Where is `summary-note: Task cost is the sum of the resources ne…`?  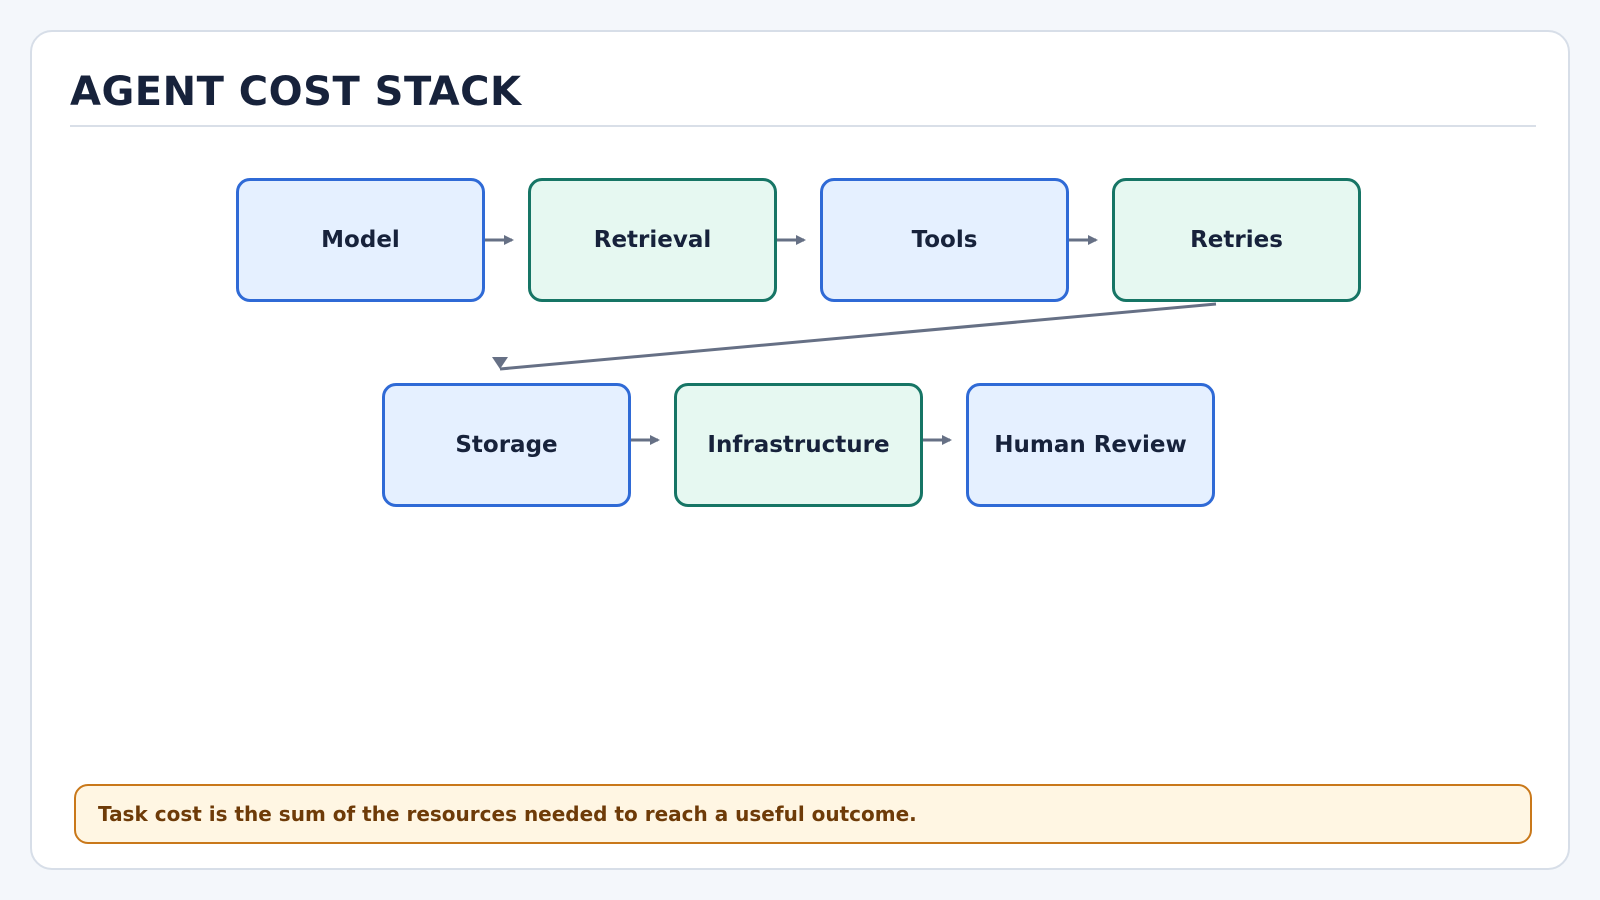 summary-note: Task cost is the sum of the resources ne… is located at coordinates (803, 814).